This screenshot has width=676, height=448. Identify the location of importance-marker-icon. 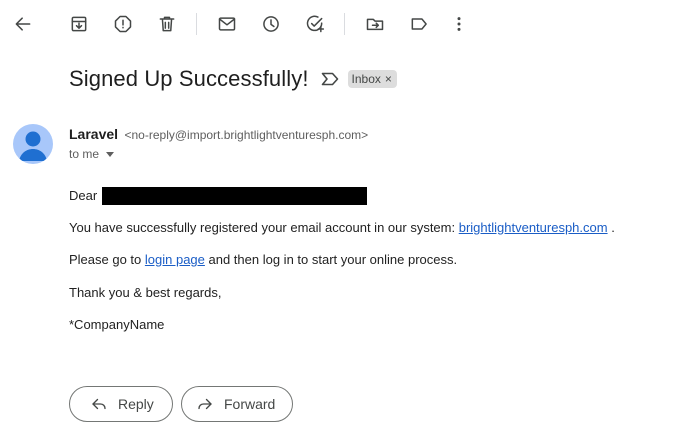
(329, 79).